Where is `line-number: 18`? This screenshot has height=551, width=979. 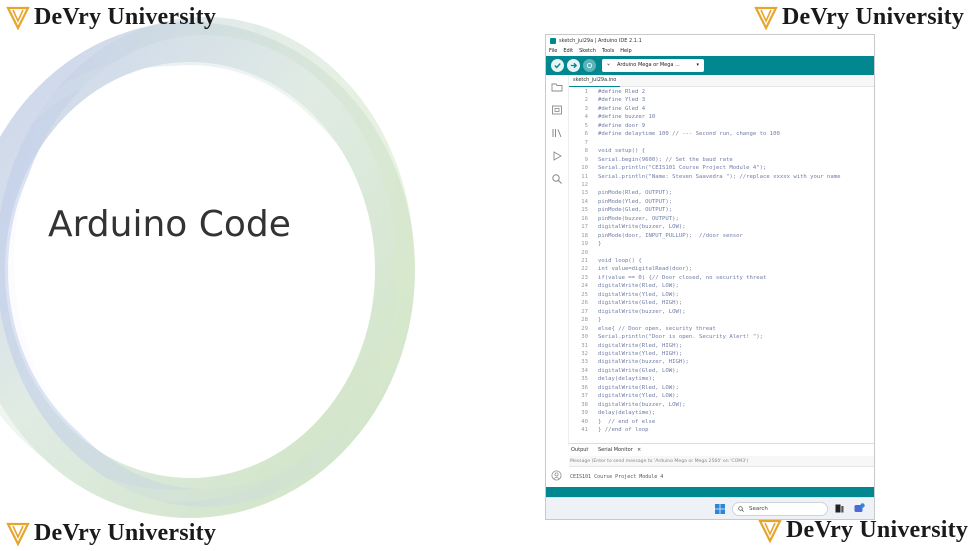
line-number: 18 is located at coordinates (584, 235).